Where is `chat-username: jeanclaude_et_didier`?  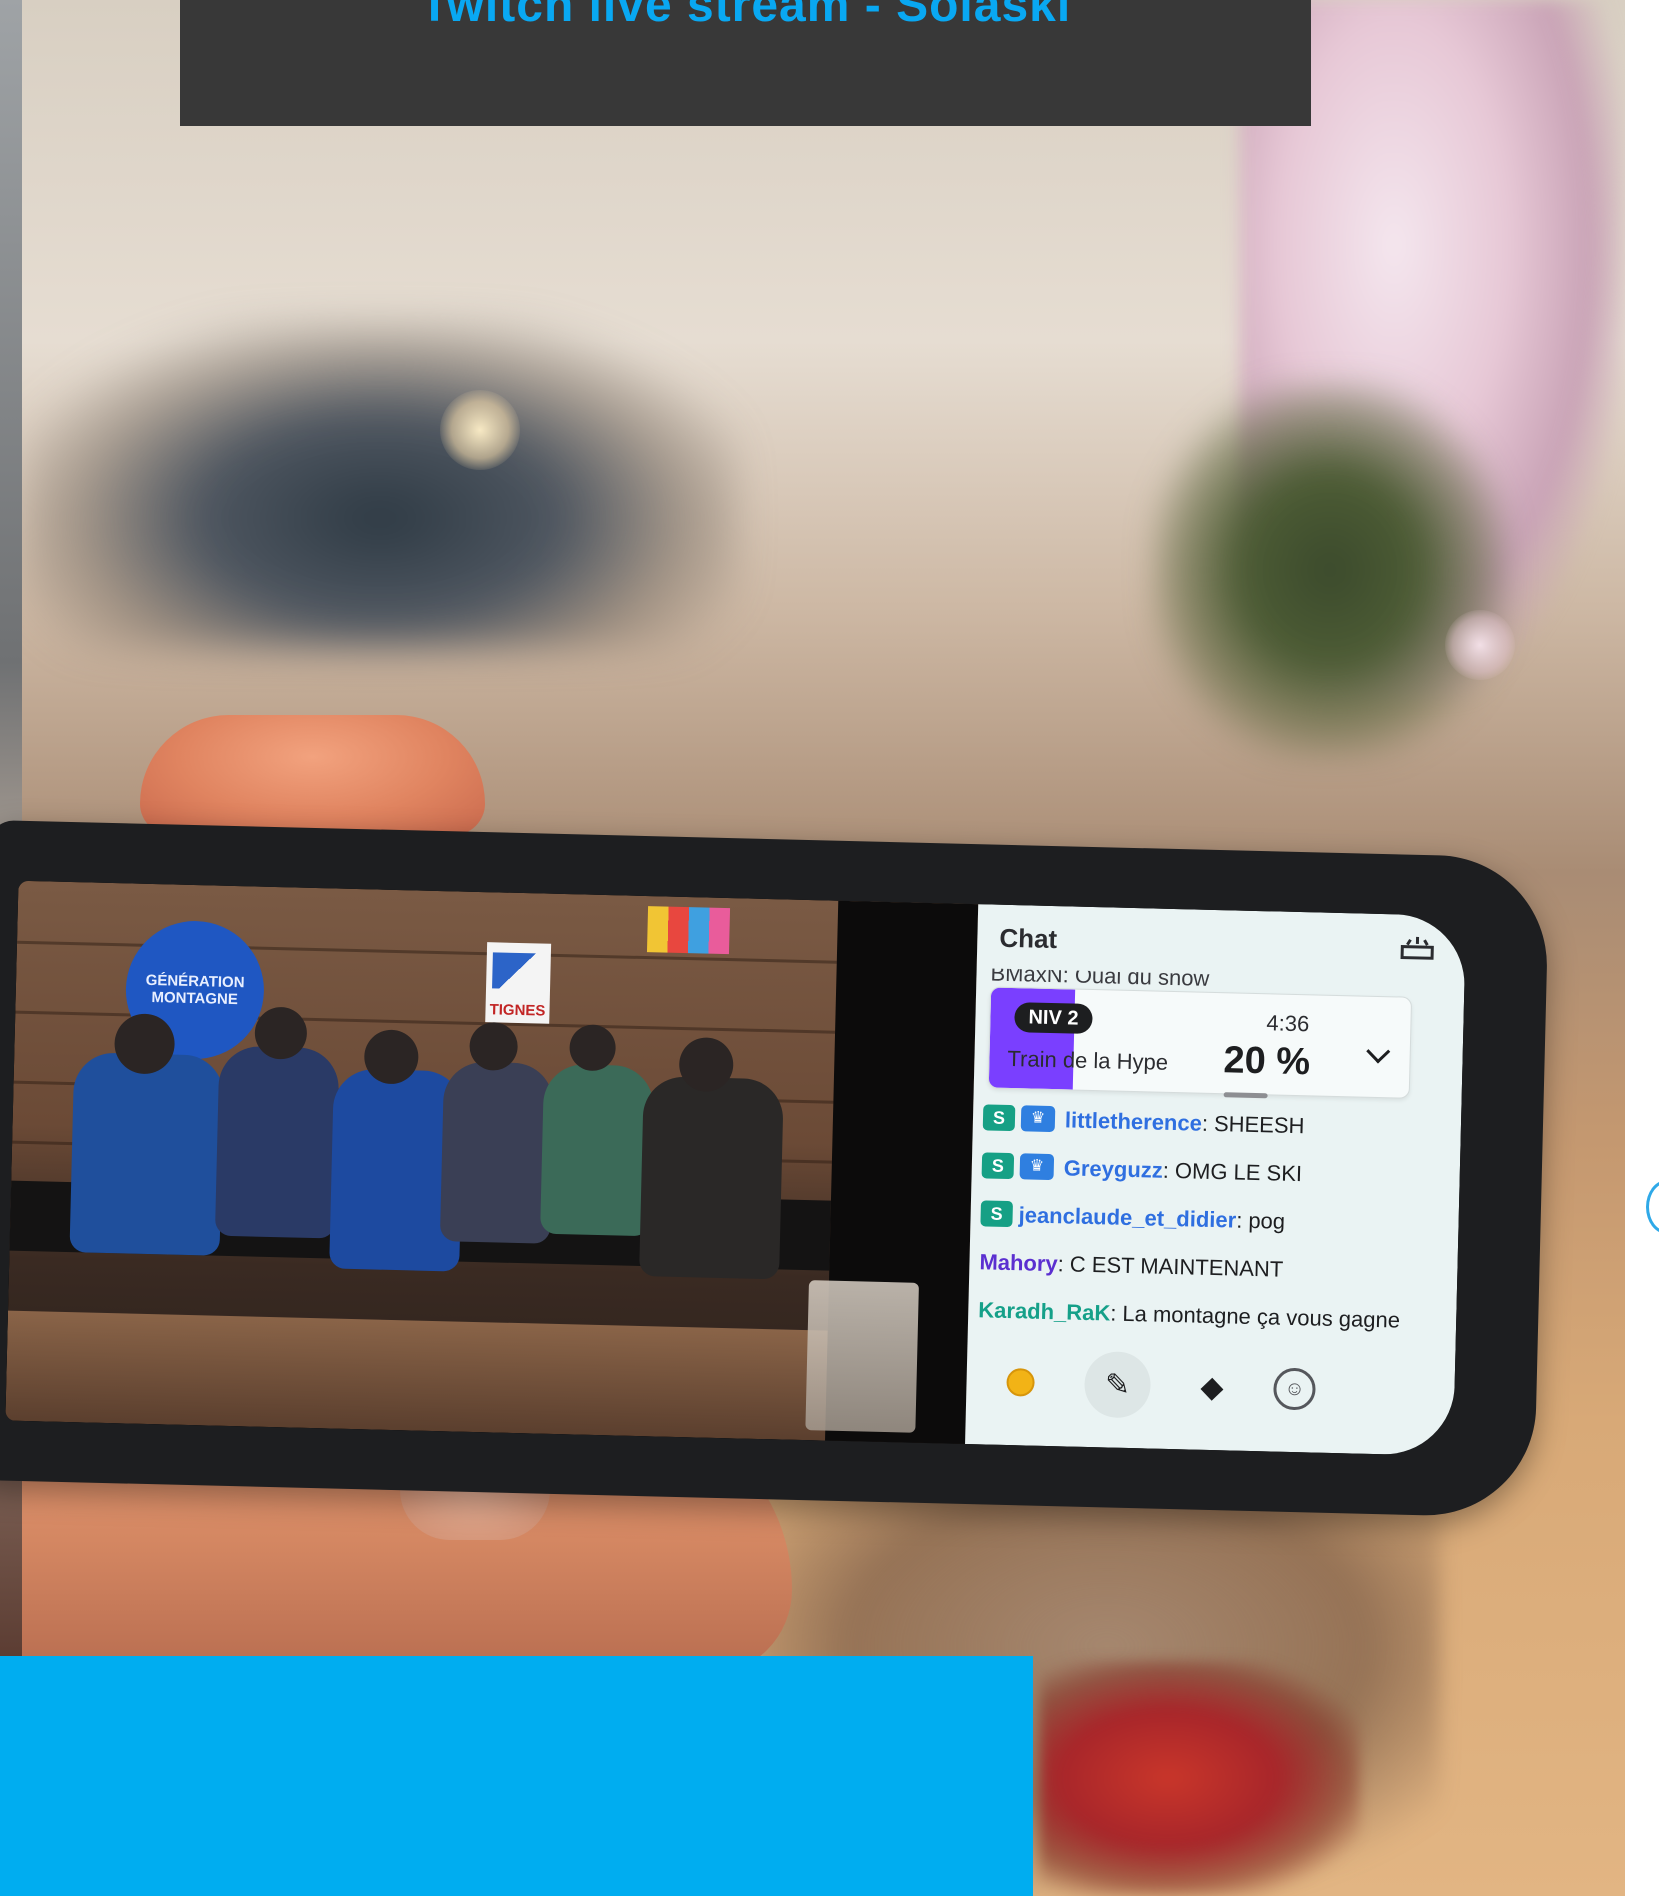 chat-username: jeanclaude_et_didier is located at coordinates (1127, 1217).